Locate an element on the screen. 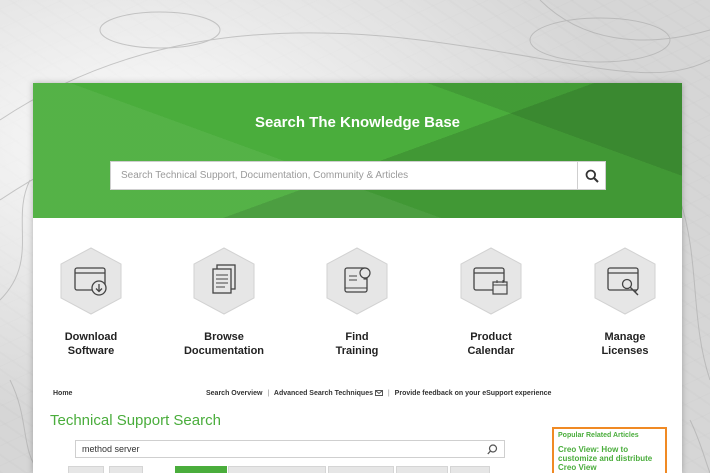  mail-icon is located at coordinates (378, 393).